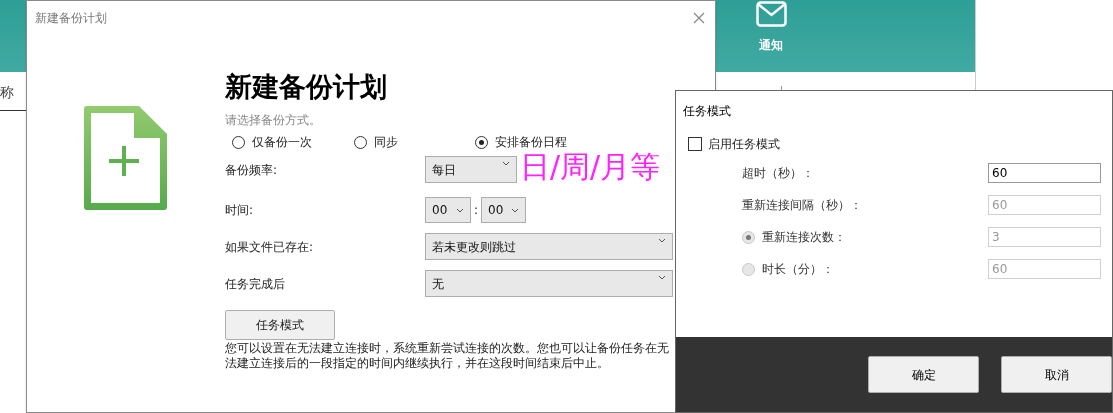 This screenshot has width=1113, height=413. What do you see at coordinates (306, 87) in the screenshot?
I see `dialog-heading: 新建备份计划` at bounding box center [306, 87].